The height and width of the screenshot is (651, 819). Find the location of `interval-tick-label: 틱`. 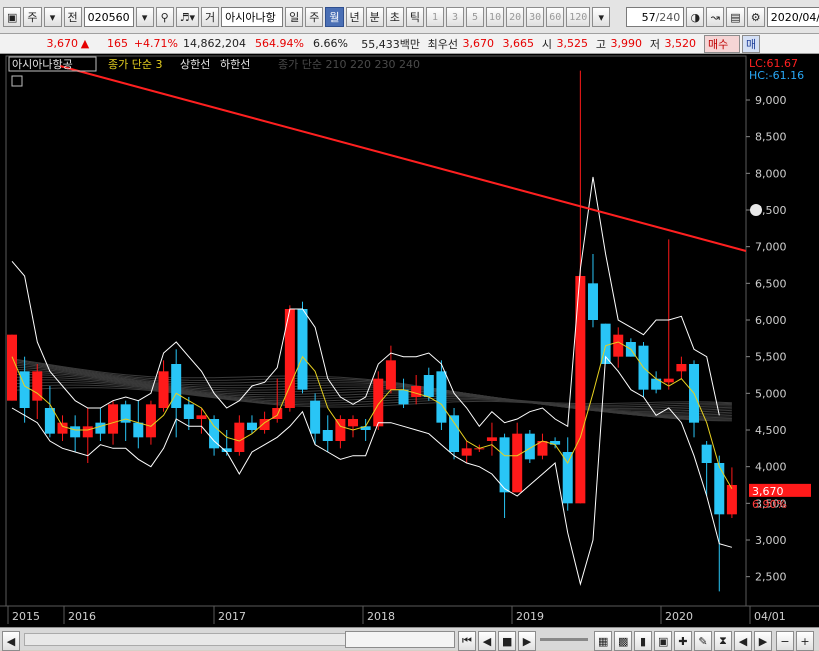

interval-tick-label: 틱 is located at coordinates (415, 17).